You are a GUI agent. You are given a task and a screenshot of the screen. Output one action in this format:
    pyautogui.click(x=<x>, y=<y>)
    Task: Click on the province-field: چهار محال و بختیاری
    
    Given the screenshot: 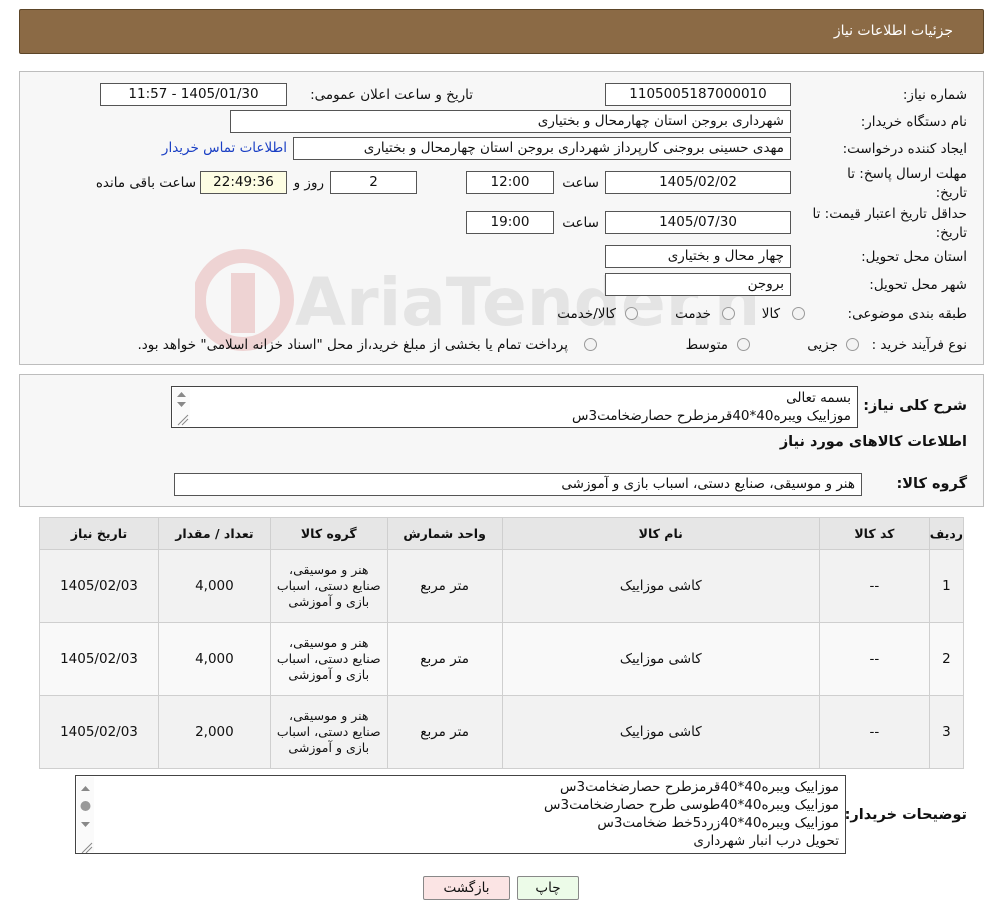 What is the action you would take?
    pyautogui.click(x=698, y=256)
    